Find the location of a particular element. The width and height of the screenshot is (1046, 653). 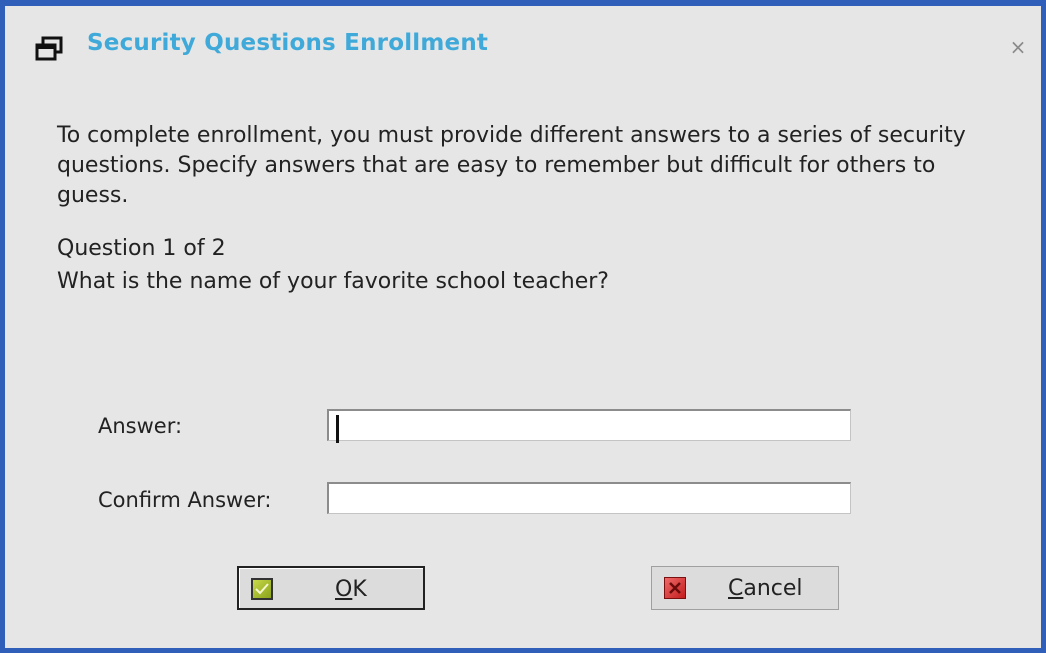

ok-button: OK is located at coordinates (331, 588).